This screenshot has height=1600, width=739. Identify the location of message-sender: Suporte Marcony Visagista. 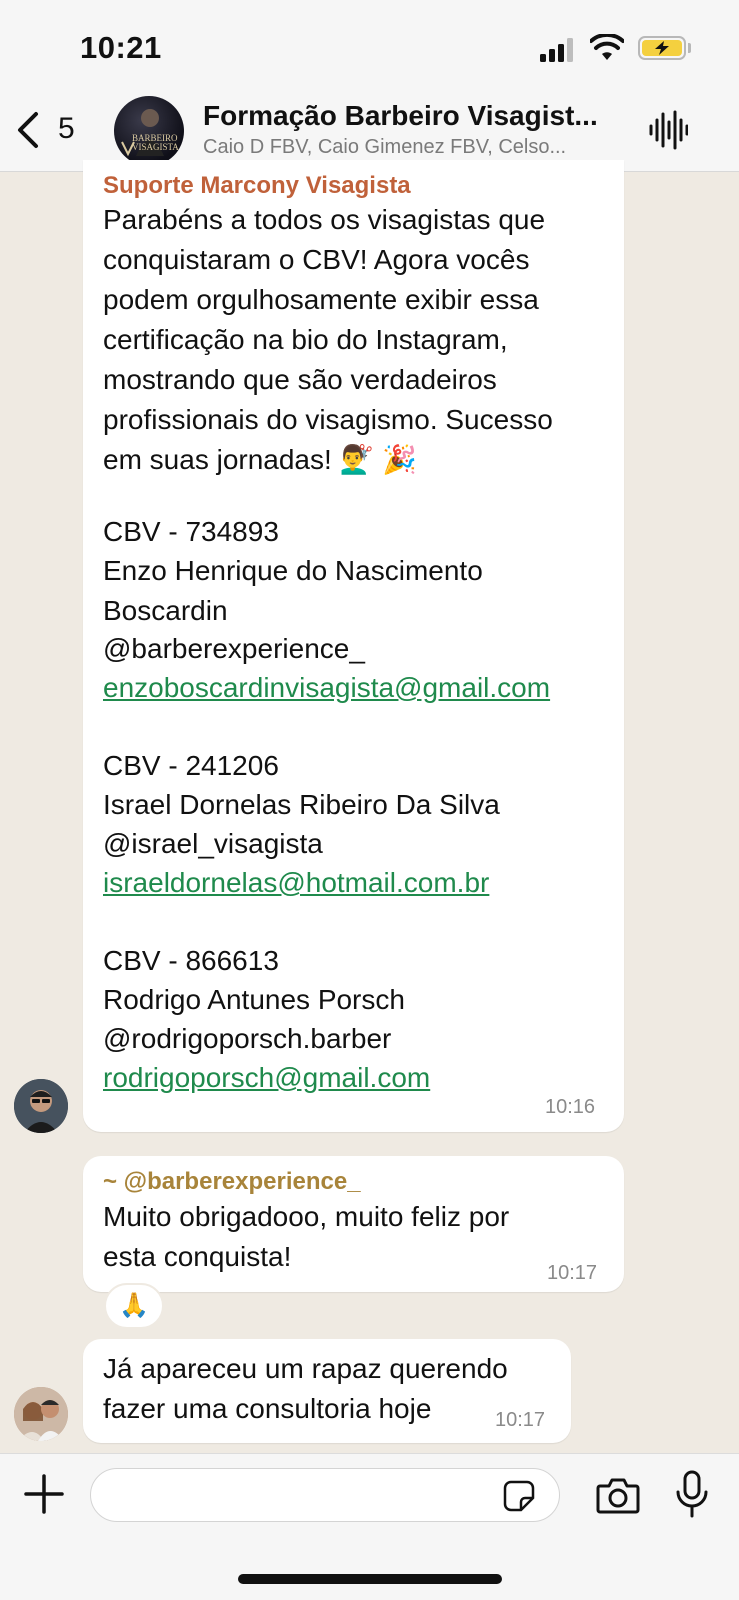
(257, 186).